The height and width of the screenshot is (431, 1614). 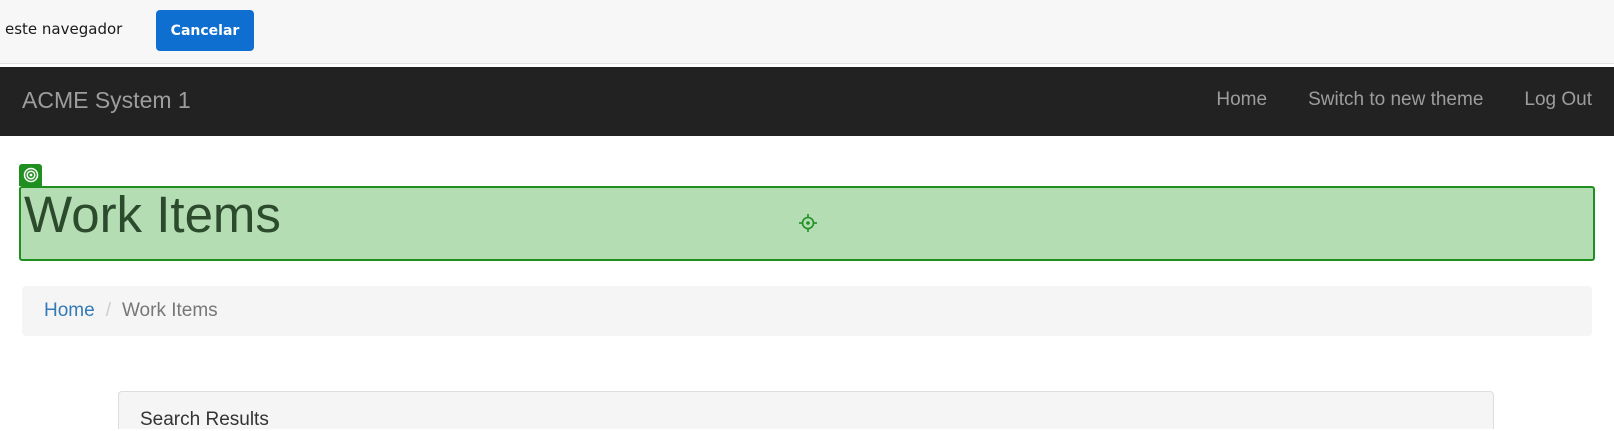 I want to click on nav-link-home: Home, so click(x=1241, y=100).